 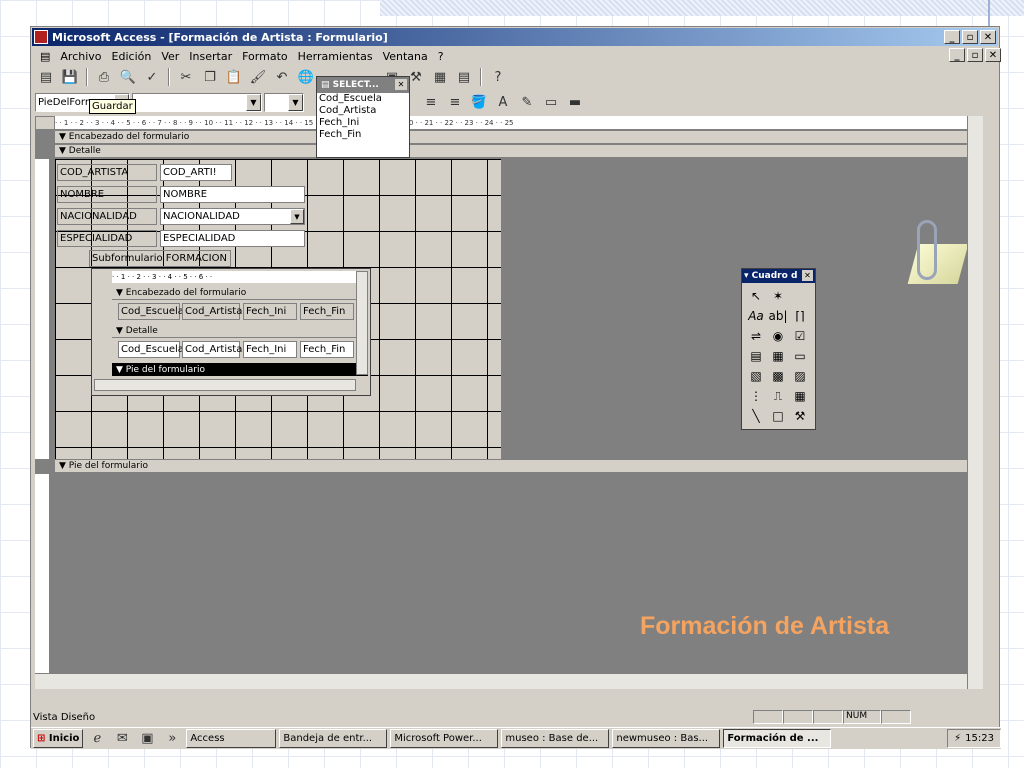 I want to click on horizontal-scrollbar, so click(x=501, y=681).